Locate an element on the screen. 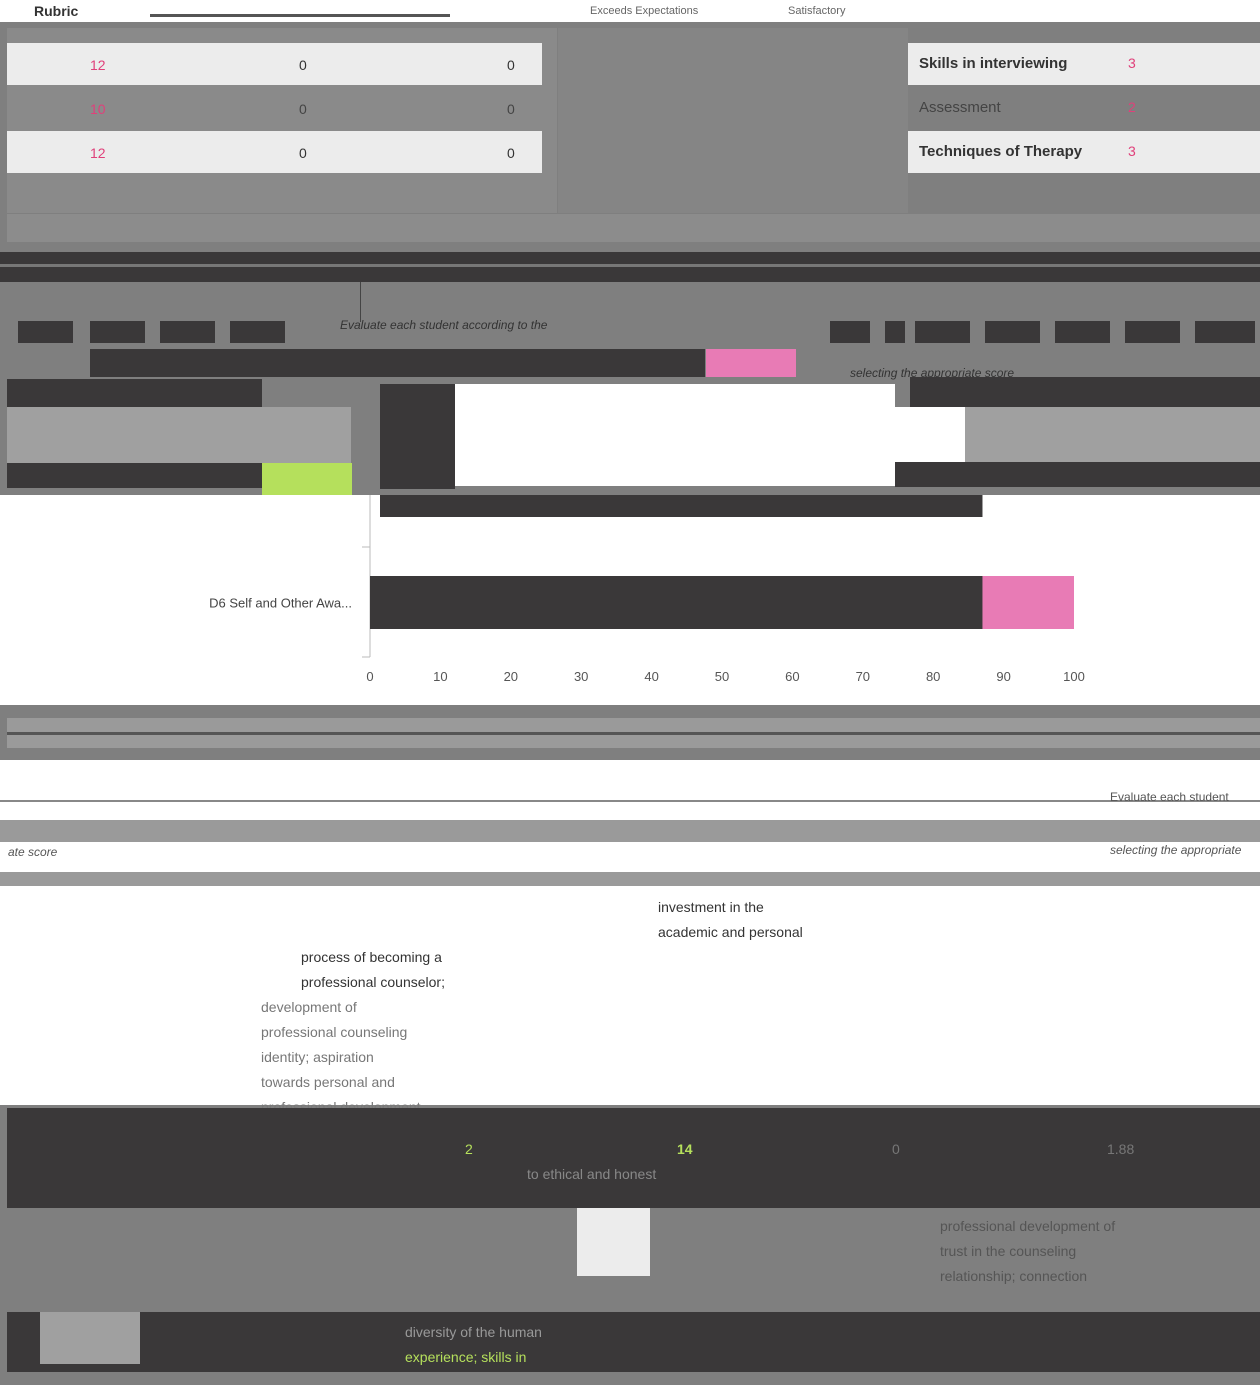 This screenshot has height=1385, width=1260. dark-block is located at coordinates (417, 436).